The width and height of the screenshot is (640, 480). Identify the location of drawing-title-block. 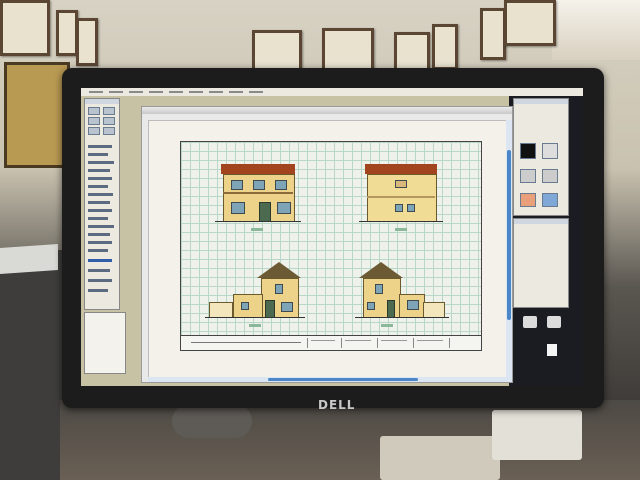
(331, 342).